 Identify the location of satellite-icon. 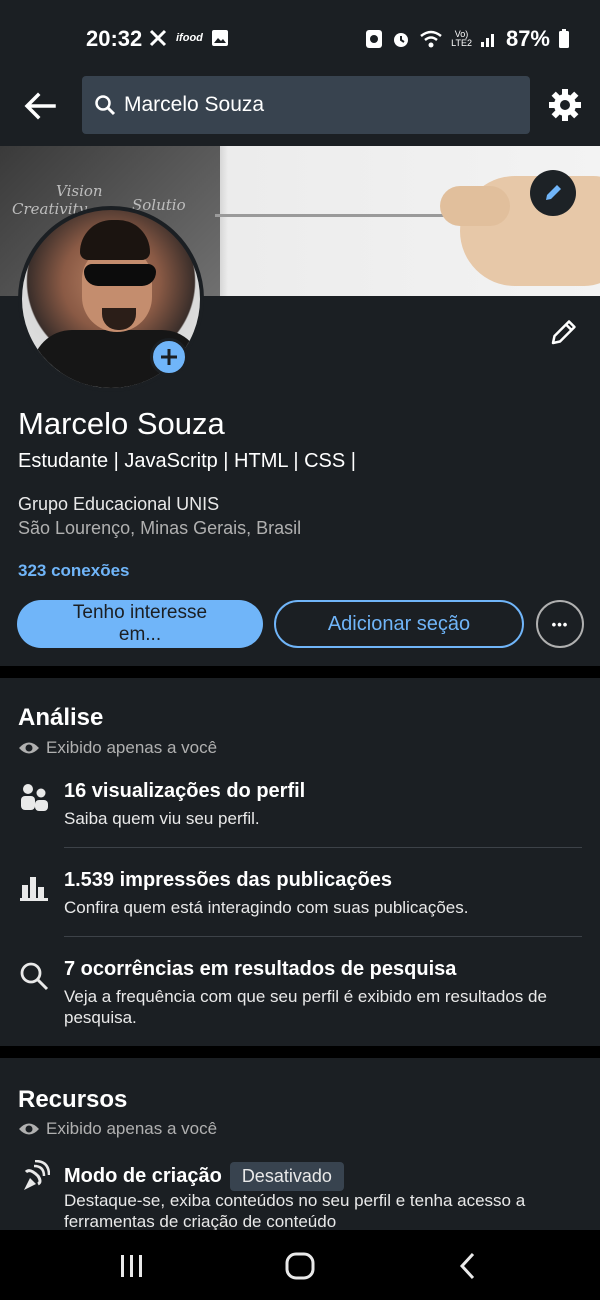
(37, 1175).